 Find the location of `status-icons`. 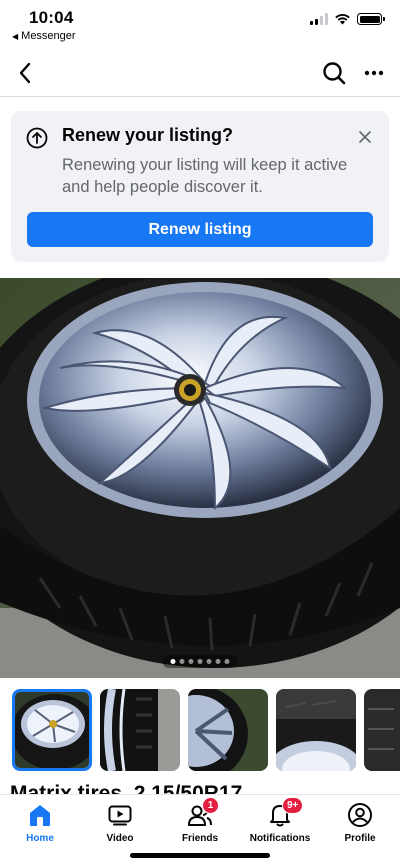

status-icons is located at coordinates (347, 19).